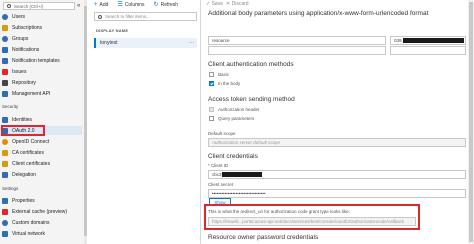 This screenshot has width=474, height=244. I want to click on default-scope-label: Default scope, so click(222, 133).